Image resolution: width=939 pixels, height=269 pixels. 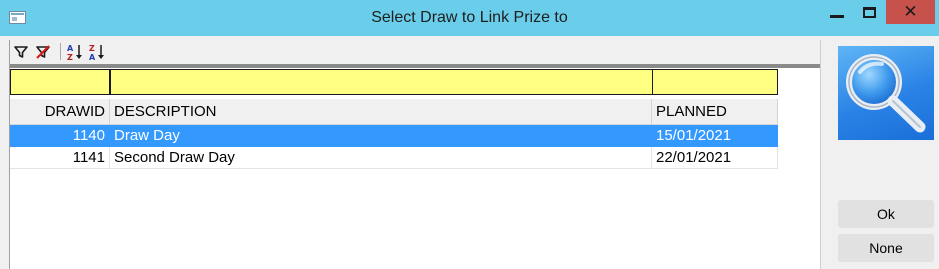 I want to click on grid-header-row: DRAWID DESCRIPTION PLANNED, so click(x=394, y=112).